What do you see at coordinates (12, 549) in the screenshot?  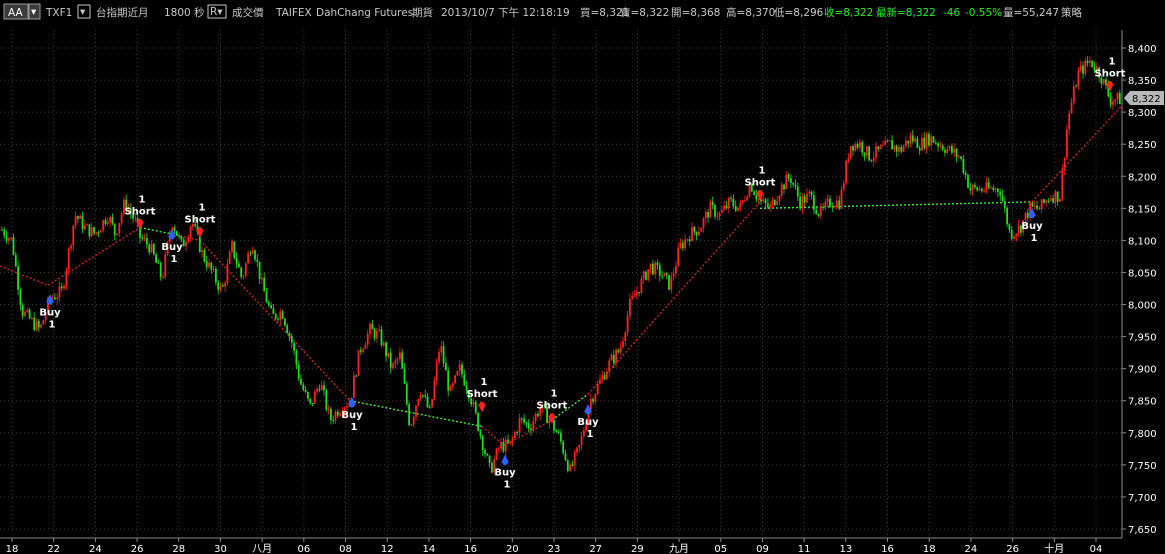 I see `x-tick-label: 18` at bounding box center [12, 549].